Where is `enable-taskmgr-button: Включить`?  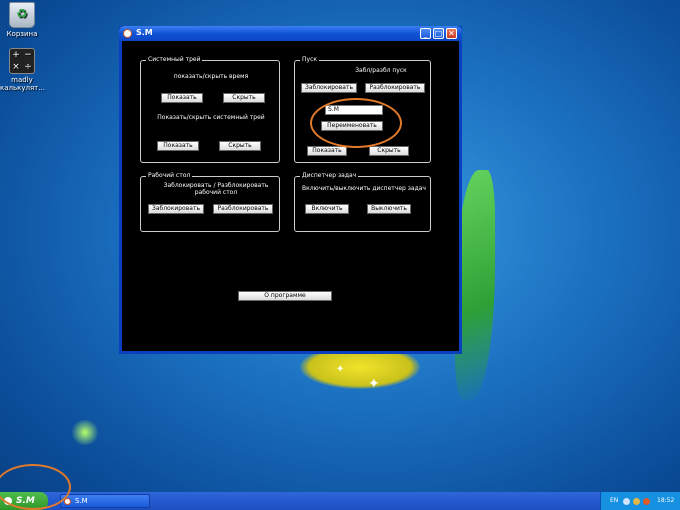 enable-taskmgr-button: Включить is located at coordinates (327, 209).